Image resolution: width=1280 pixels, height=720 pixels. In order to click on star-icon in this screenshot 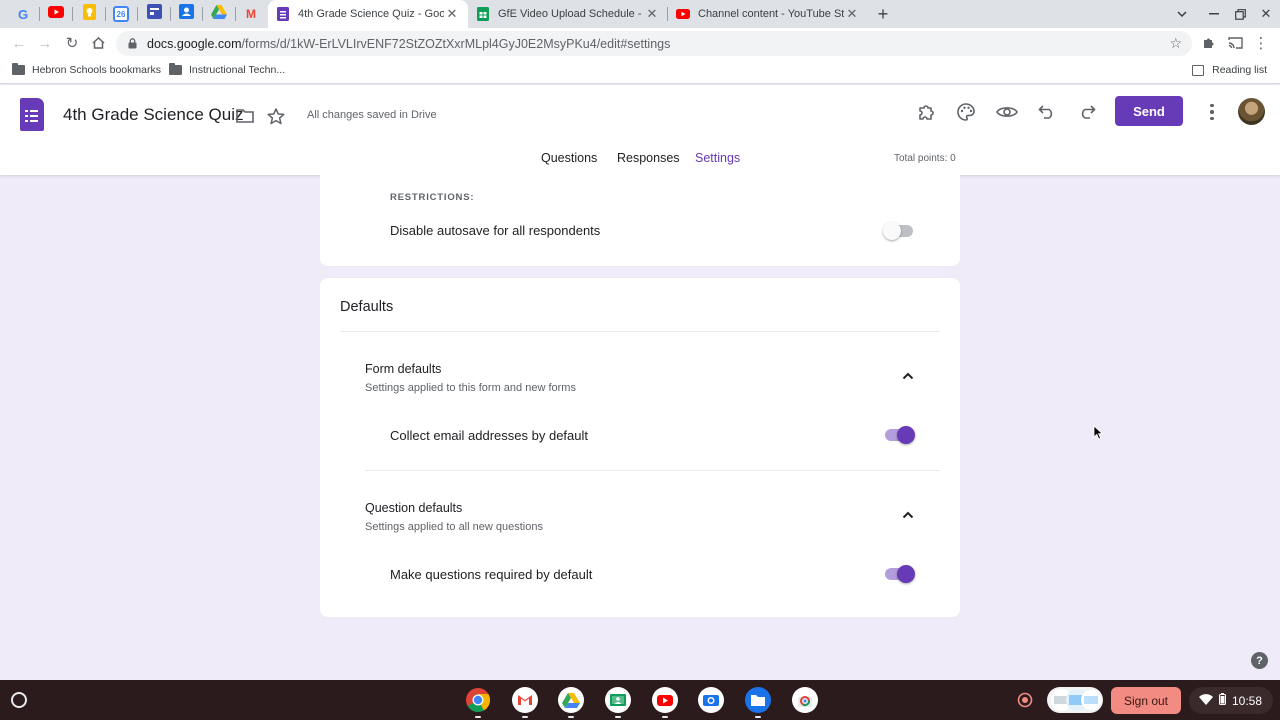, I will do `click(276, 116)`.